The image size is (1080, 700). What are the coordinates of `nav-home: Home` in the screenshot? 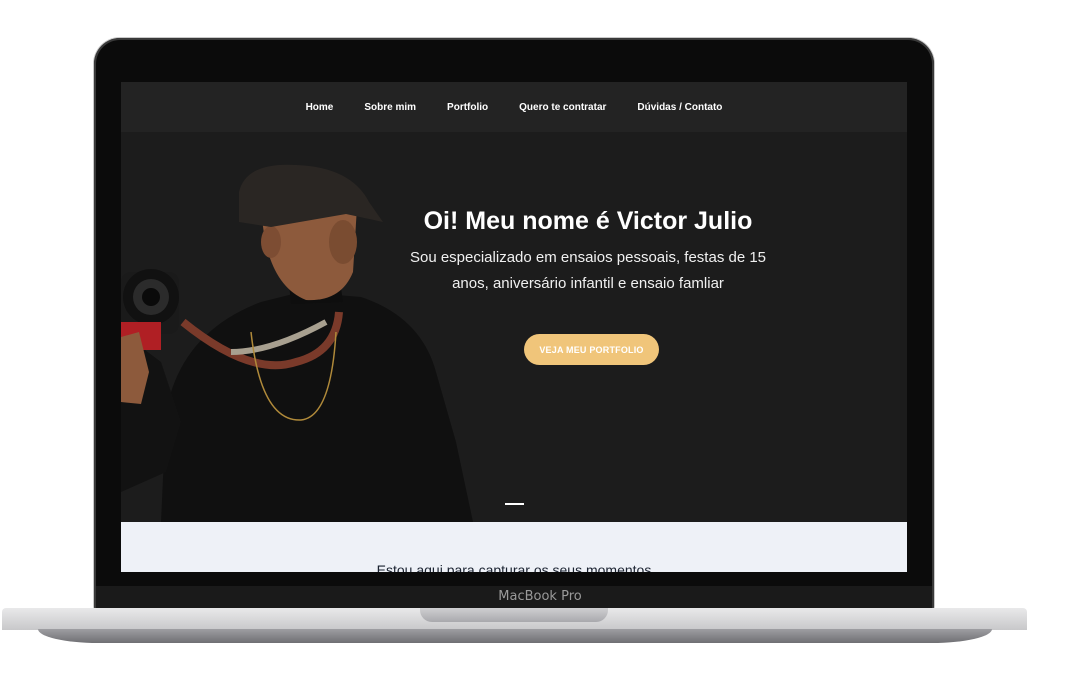 It's located at (320, 107).